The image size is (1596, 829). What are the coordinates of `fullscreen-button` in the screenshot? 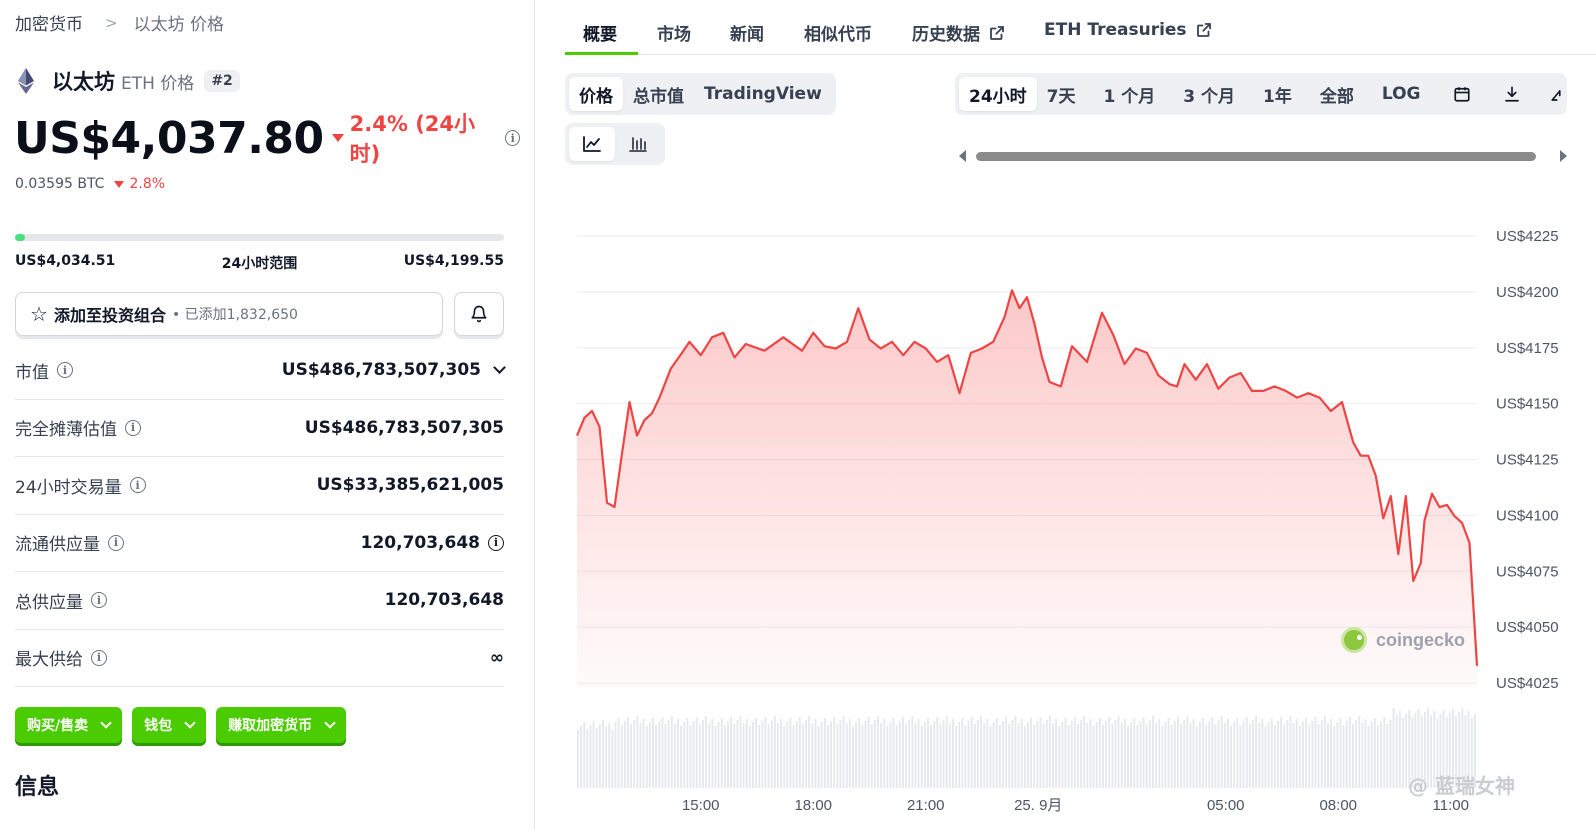 It's located at (1551, 94).